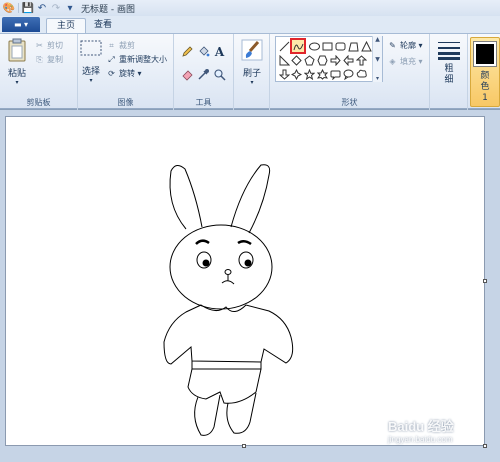 The width and height of the screenshot is (500, 462). I want to click on pentagon-shape-icon, so click(309, 60).